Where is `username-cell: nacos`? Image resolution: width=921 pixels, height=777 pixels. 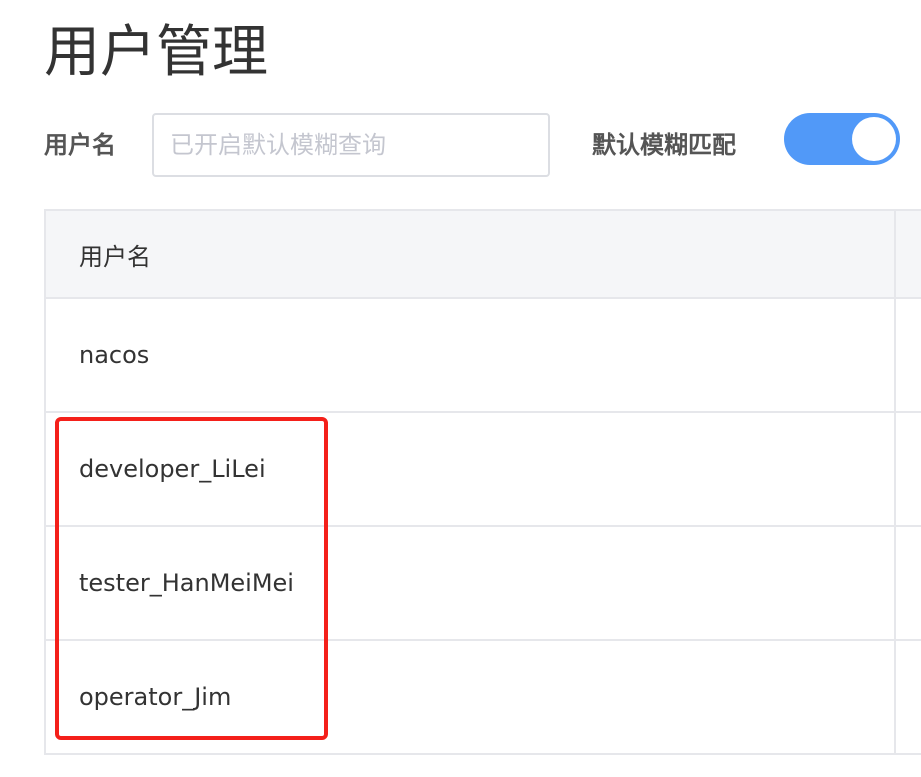 username-cell: nacos is located at coordinates (471, 355).